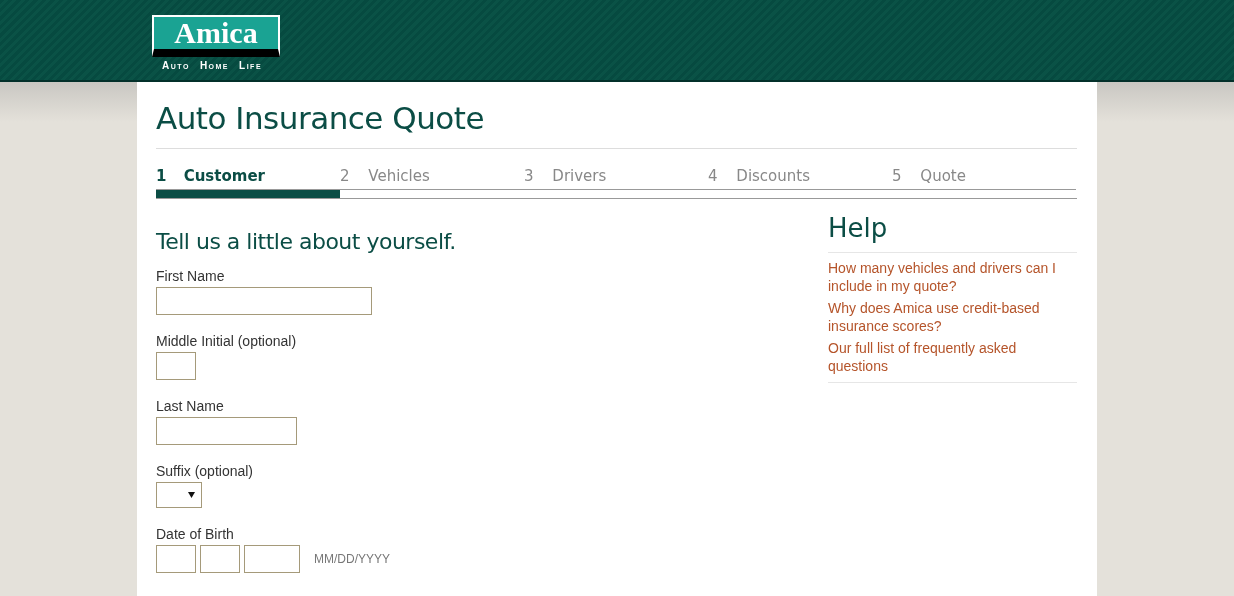  Describe the element at coordinates (195, 534) in the screenshot. I see `field-label: Date of Birth` at that location.